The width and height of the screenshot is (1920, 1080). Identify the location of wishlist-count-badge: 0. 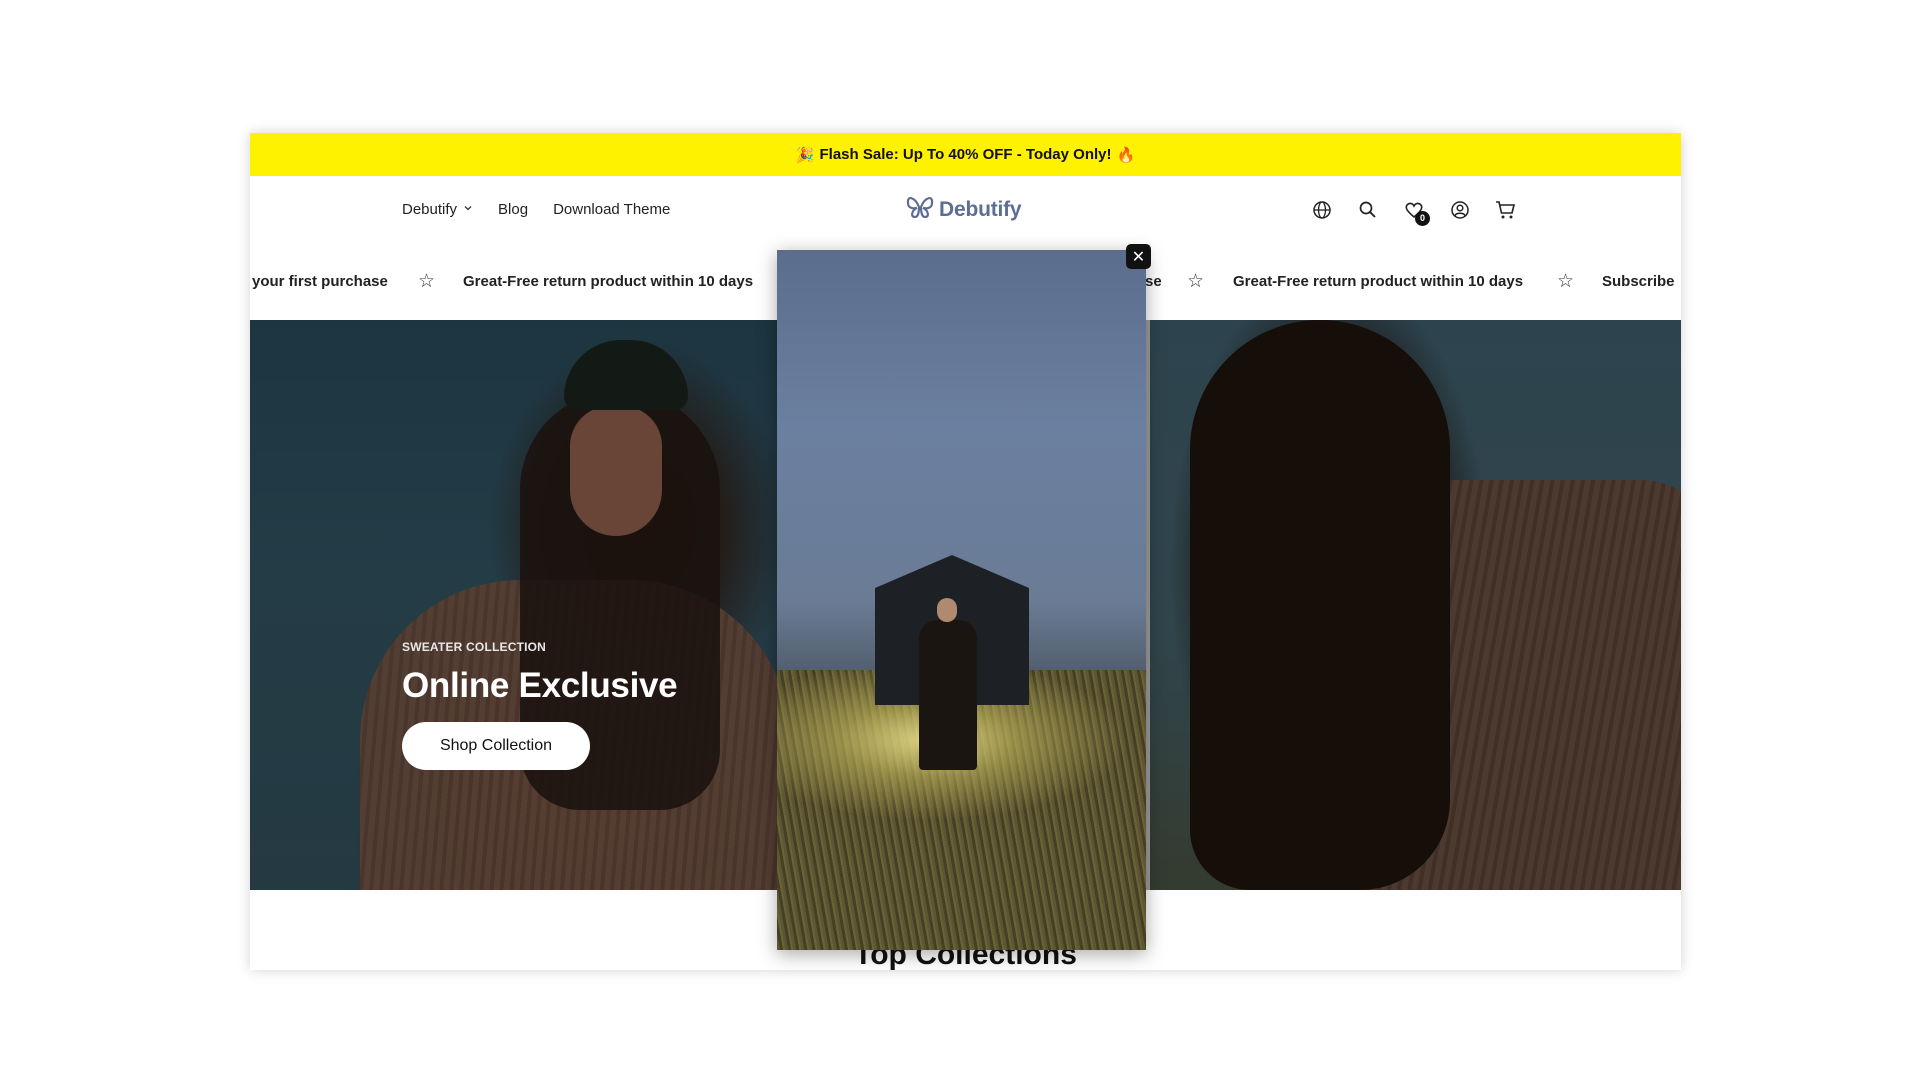
(1422, 218).